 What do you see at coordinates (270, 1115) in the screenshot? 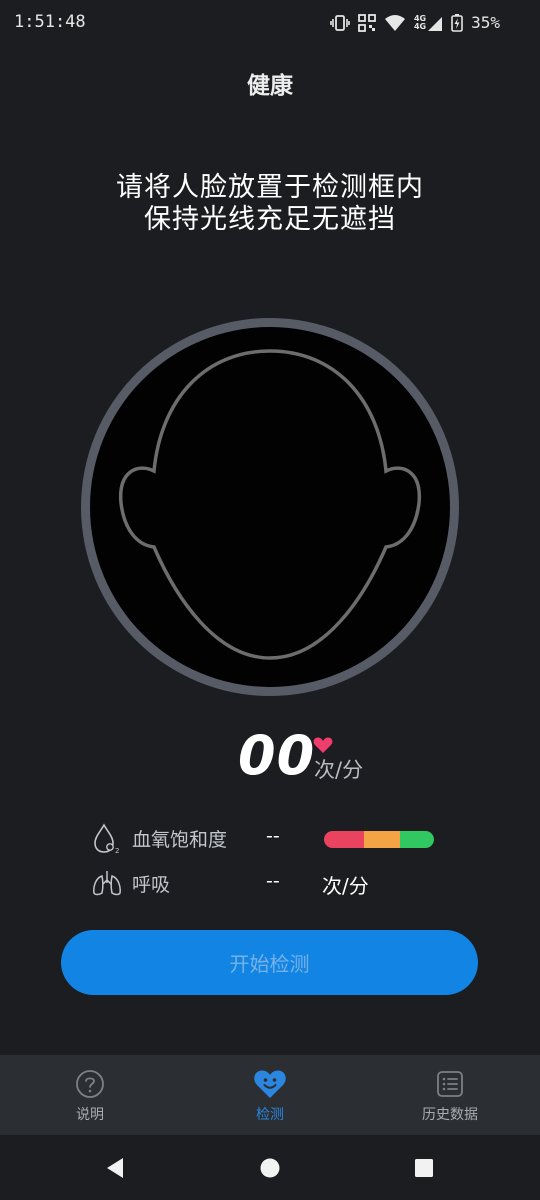
I see `nav-label-detect: 检测` at bounding box center [270, 1115].